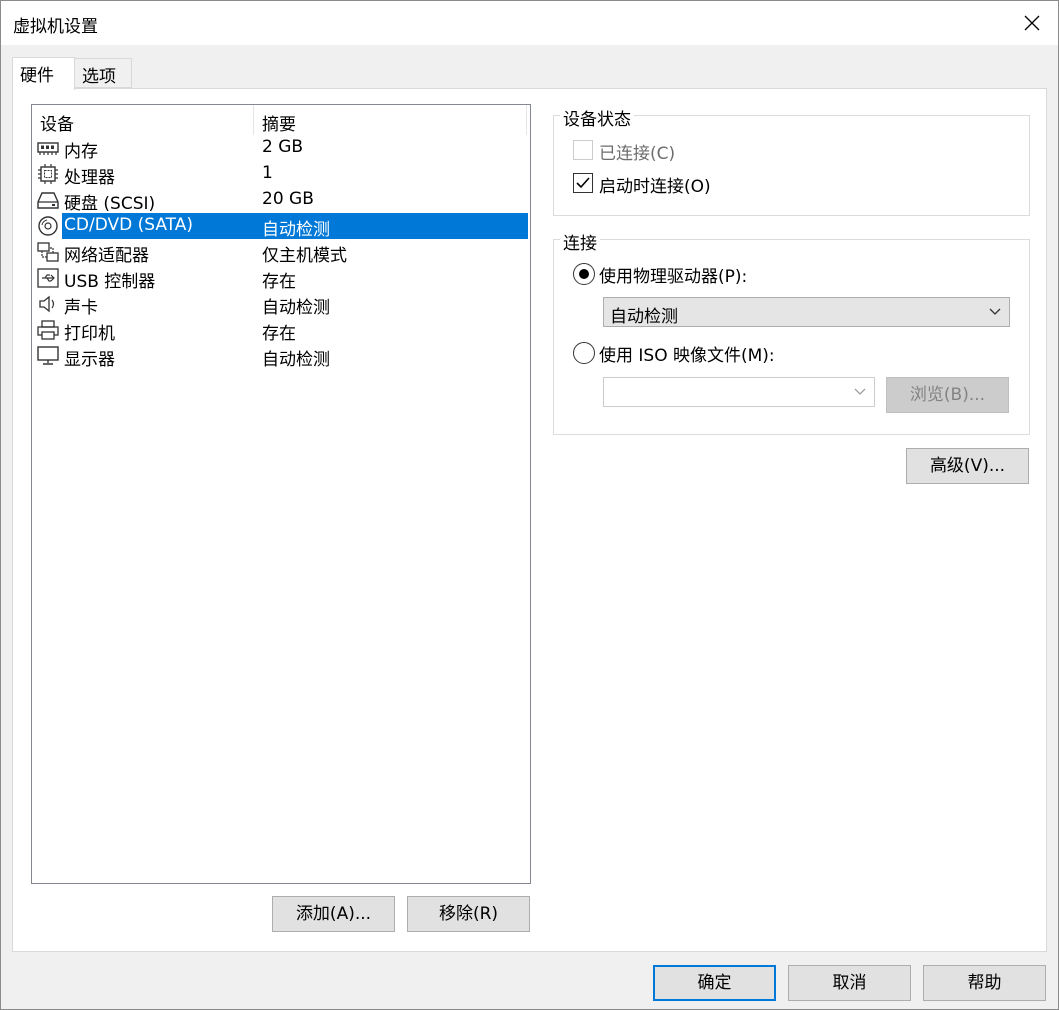  Describe the element at coordinates (57, 122) in the screenshot. I see `column-header-device: 设备` at that location.